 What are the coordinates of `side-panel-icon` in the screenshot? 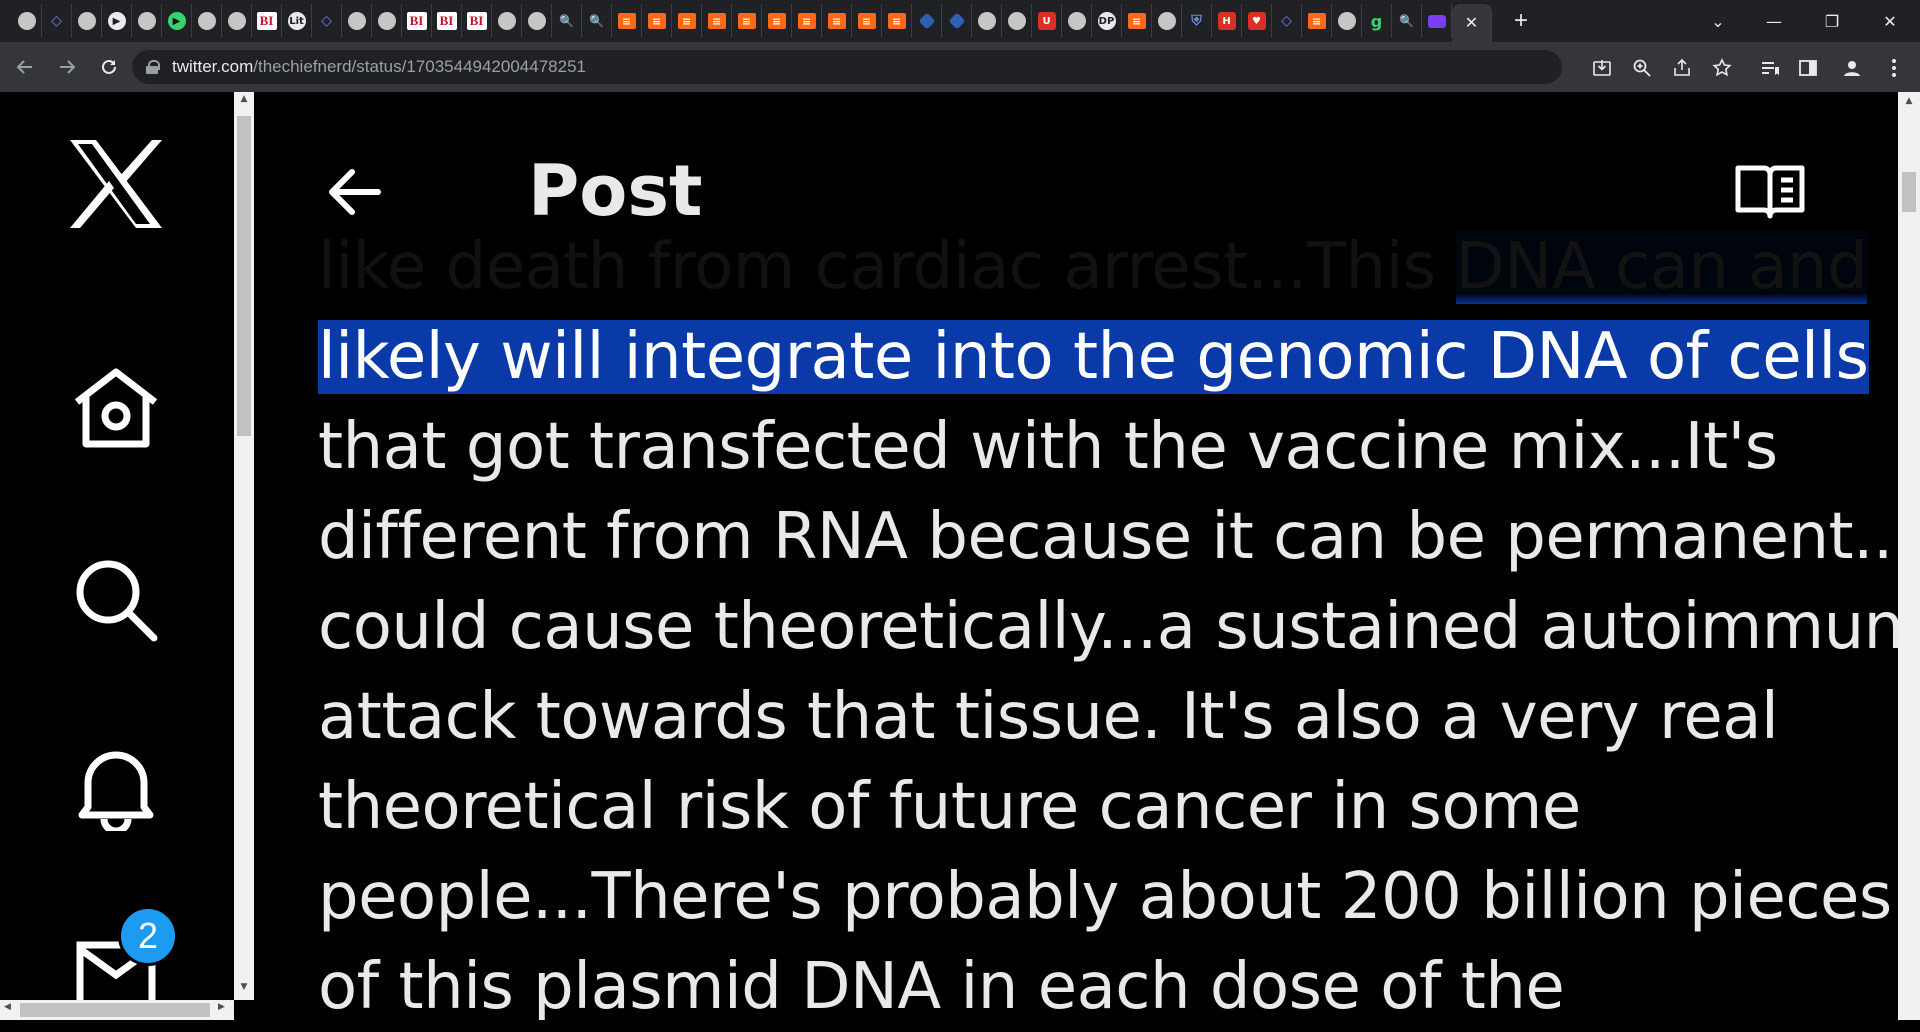 It's located at (1808, 68).